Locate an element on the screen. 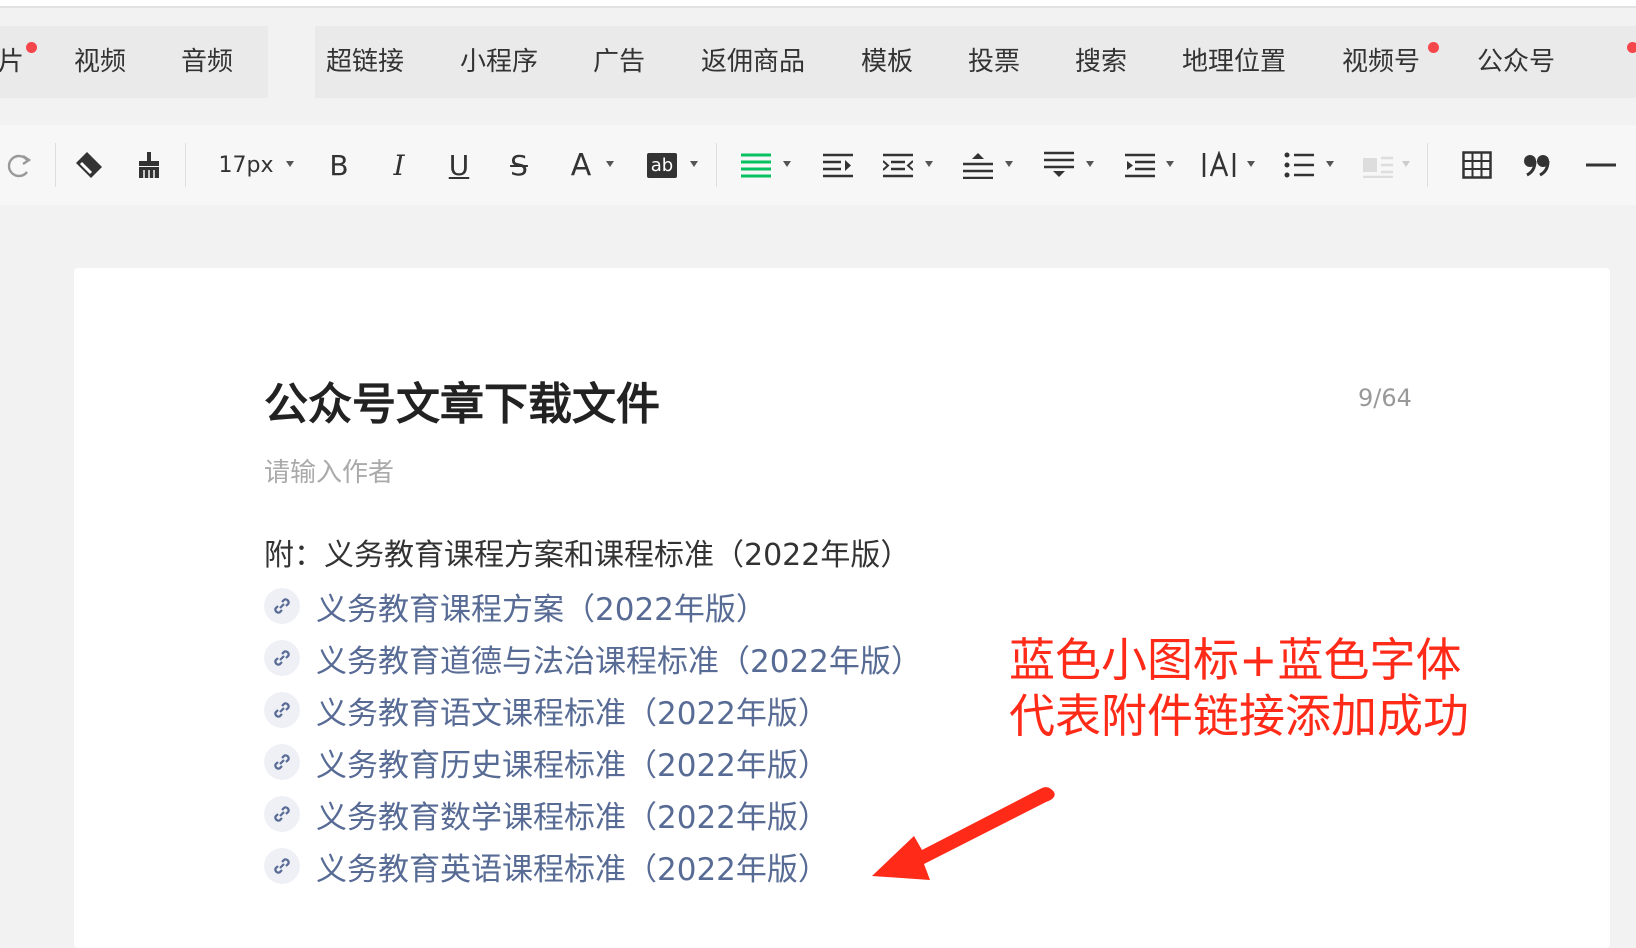 Image resolution: width=1636 pixels, height=948 pixels. align-justify-icon is located at coordinates (756, 165).